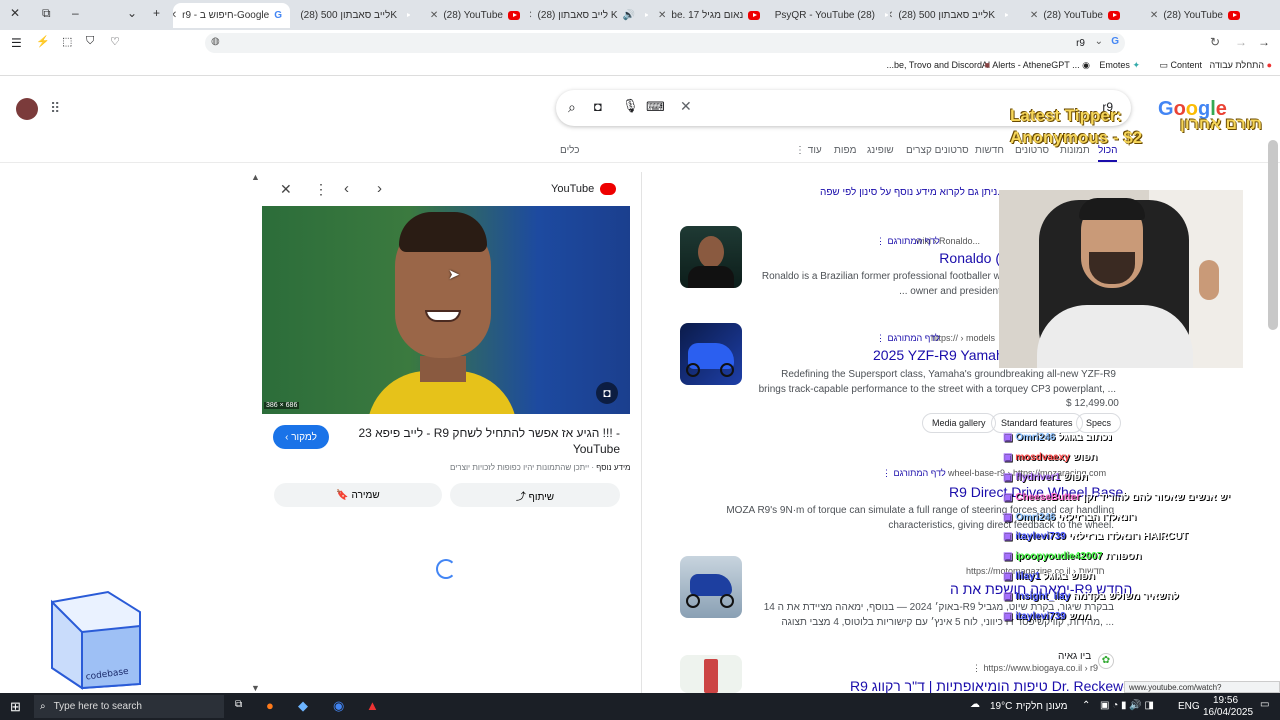 This screenshot has width=1280, height=720. I want to click on preview-image: 386 × 686 ◘, so click(446, 310).